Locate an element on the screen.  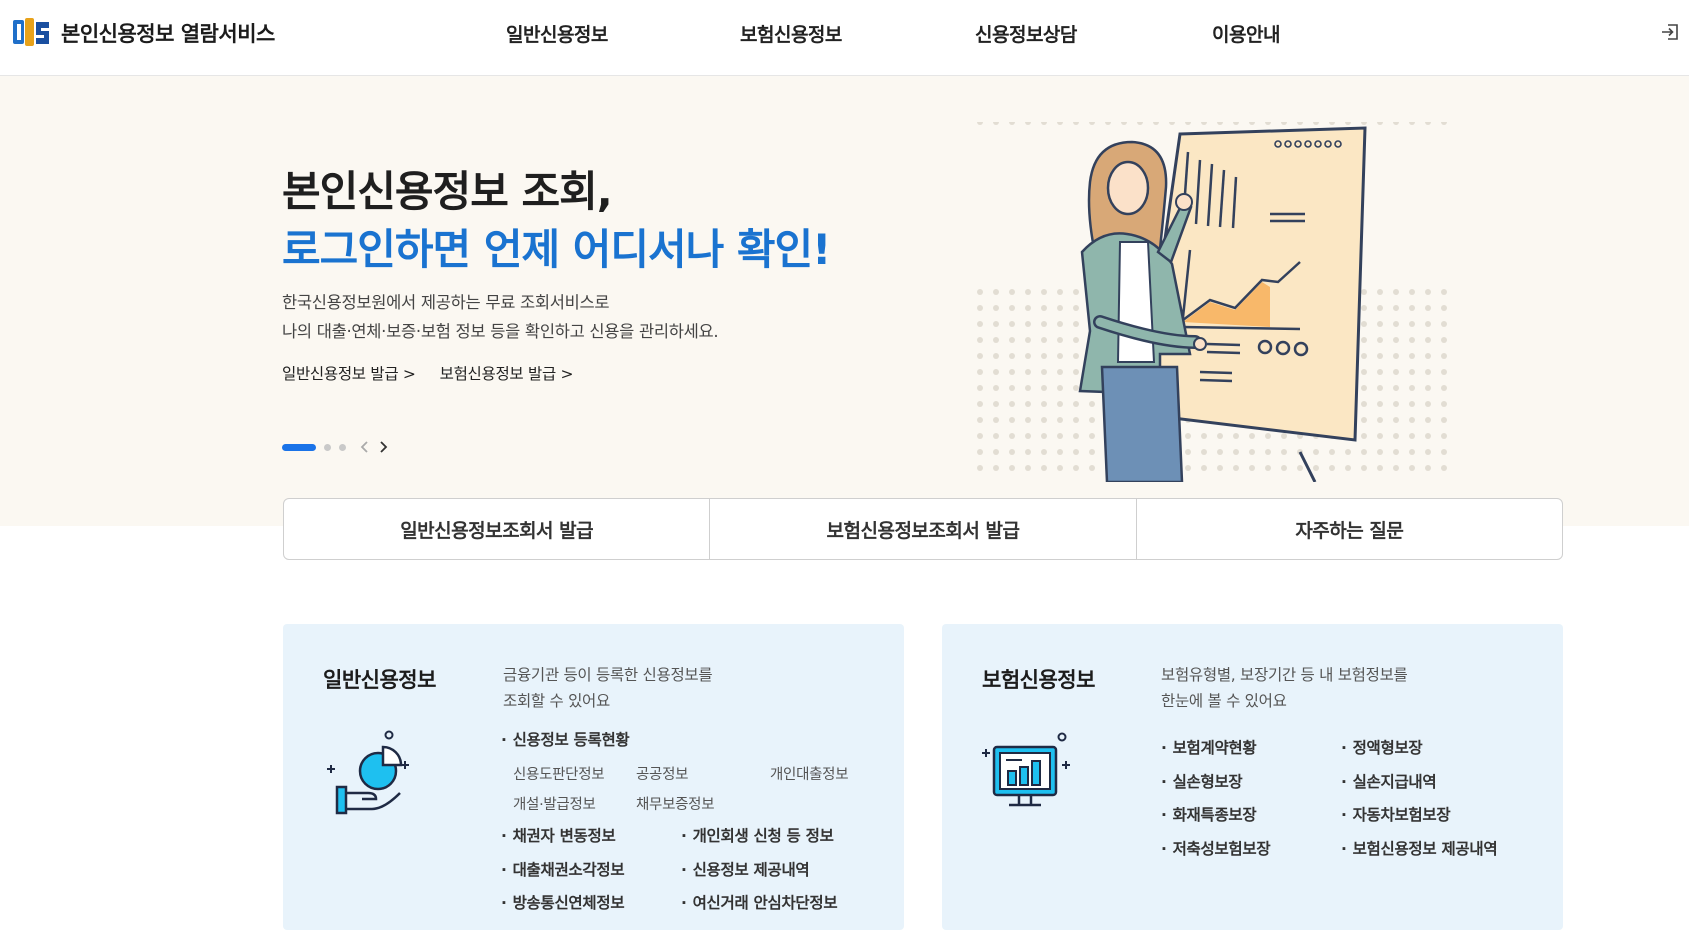
item-auto-insurance: 자동차보험보장 is located at coordinates (1396, 814).